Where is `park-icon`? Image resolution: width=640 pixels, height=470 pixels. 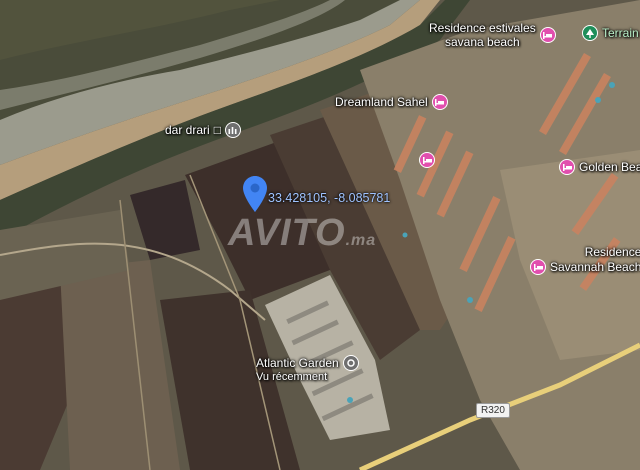 park-icon is located at coordinates (590, 33).